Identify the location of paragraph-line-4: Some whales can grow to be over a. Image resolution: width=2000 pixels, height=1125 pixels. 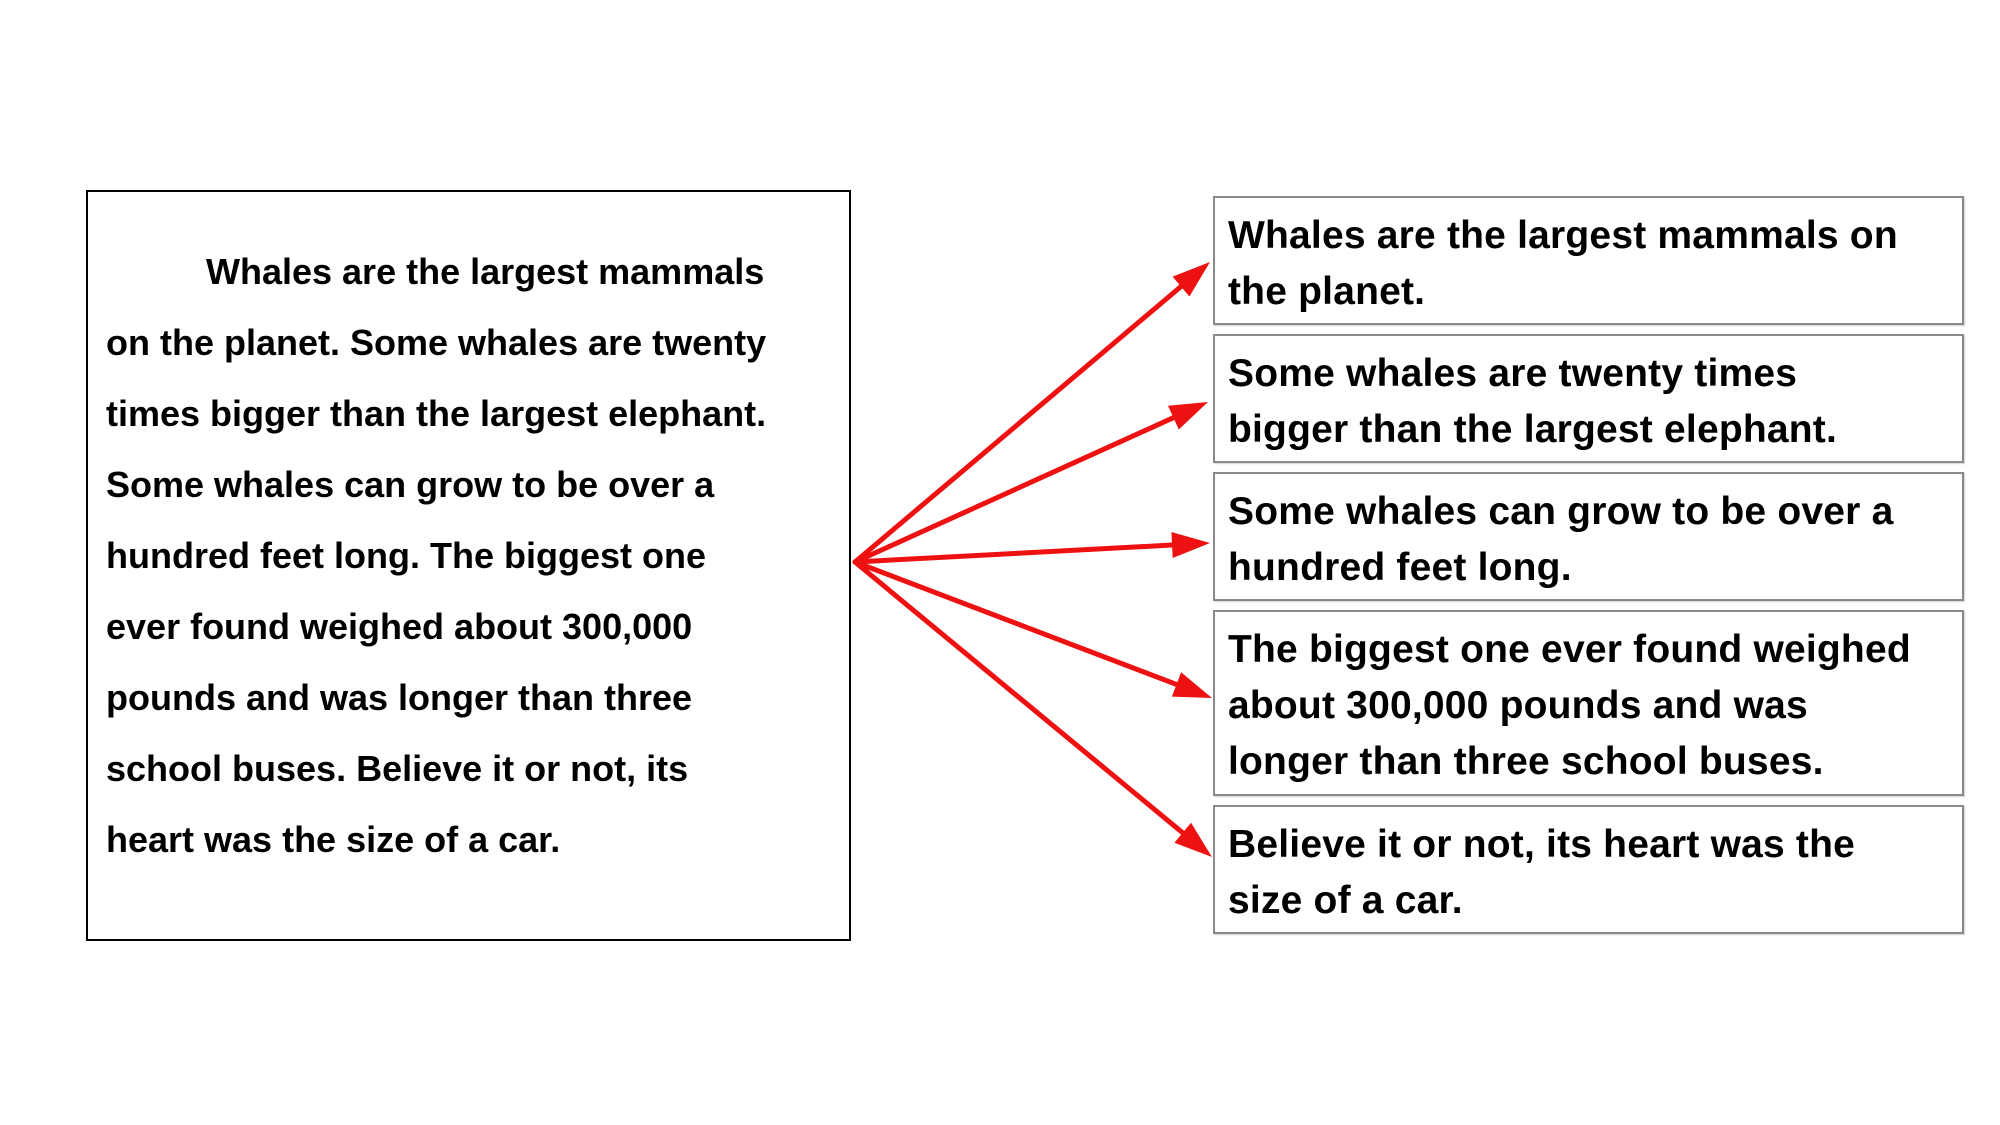
(410, 484).